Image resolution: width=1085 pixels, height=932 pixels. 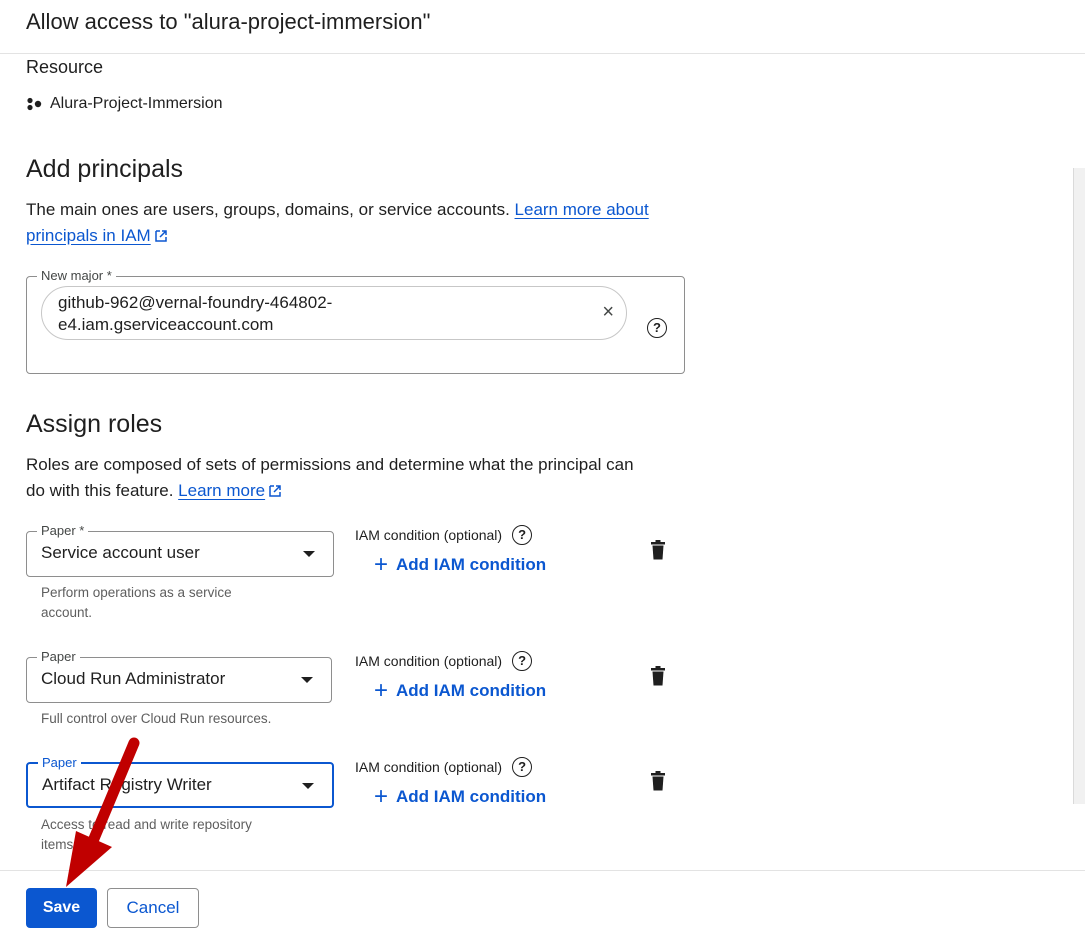 What do you see at coordinates (34, 104) in the screenshot?
I see `project-icon` at bounding box center [34, 104].